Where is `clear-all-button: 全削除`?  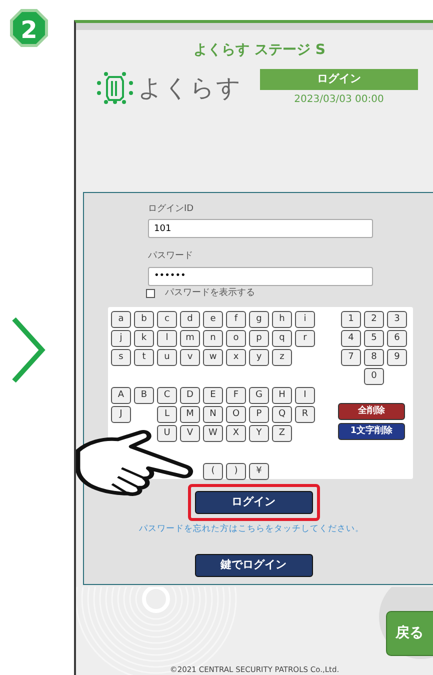
clear-all-button: 全削除 is located at coordinates (371, 411).